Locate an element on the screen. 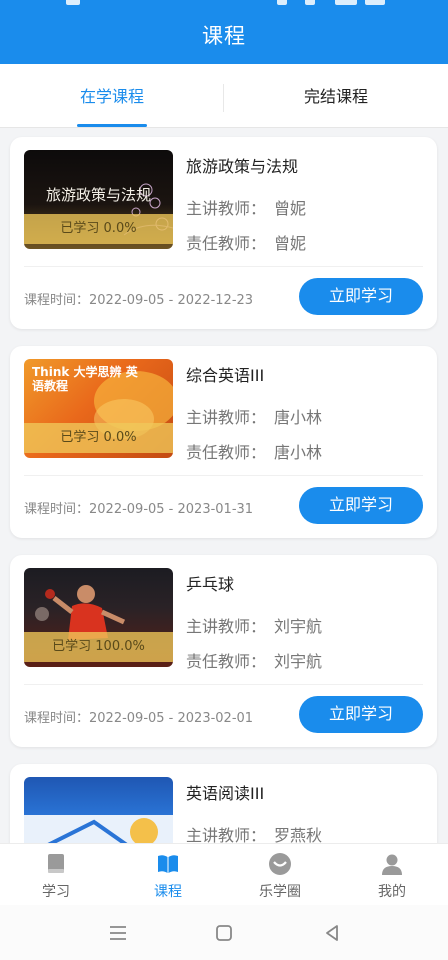 Image resolution: width=448 pixels, height=960 pixels. lead-teacher-name: 刘宇航 is located at coordinates (298, 626).